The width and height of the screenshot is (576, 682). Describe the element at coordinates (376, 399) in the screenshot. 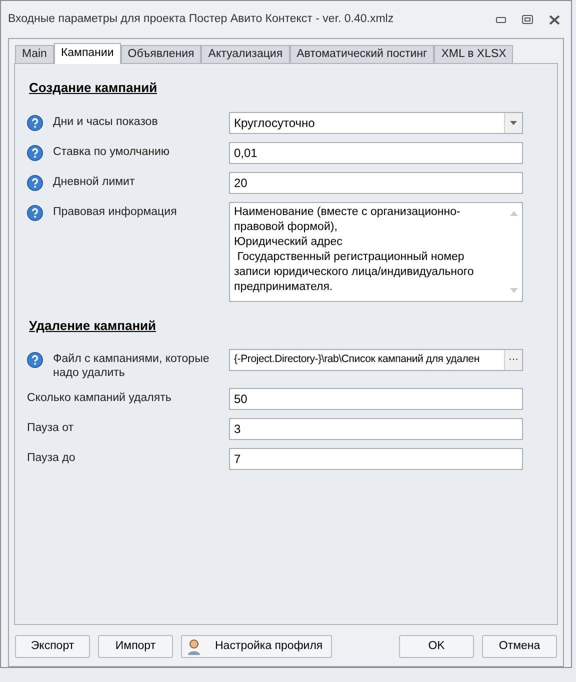

I see `input-field: 50` at that location.